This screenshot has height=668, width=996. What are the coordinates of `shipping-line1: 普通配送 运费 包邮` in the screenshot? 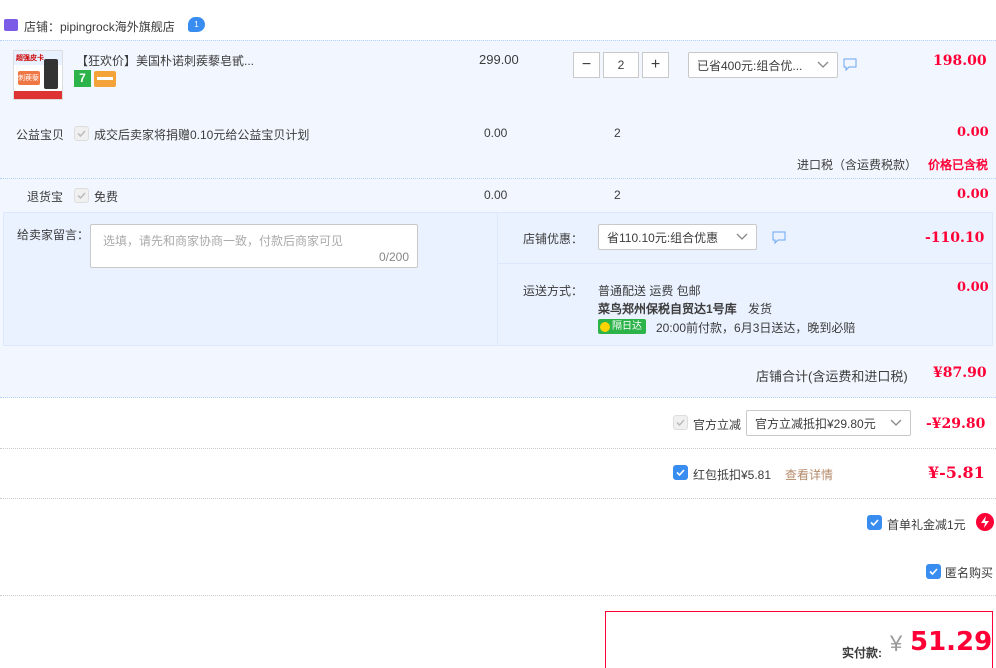 It's located at (649, 291).